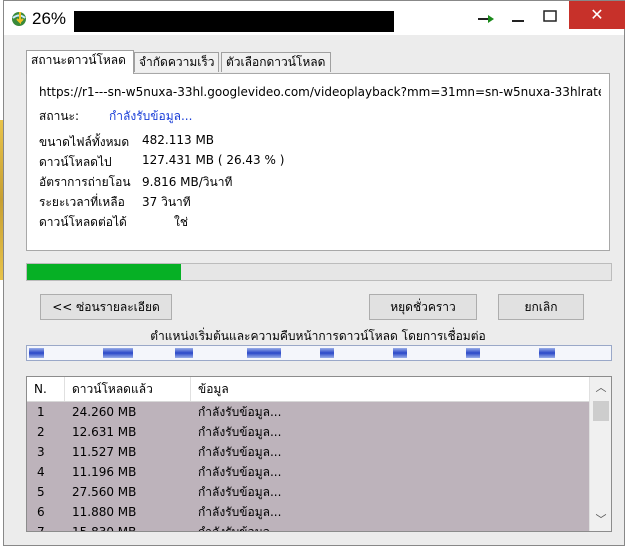  What do you see at coordinates (75, 162) in the screenshot?
I see `downloaded-label: ดาวน์โหลดไป` at bounding box center [75, 162].